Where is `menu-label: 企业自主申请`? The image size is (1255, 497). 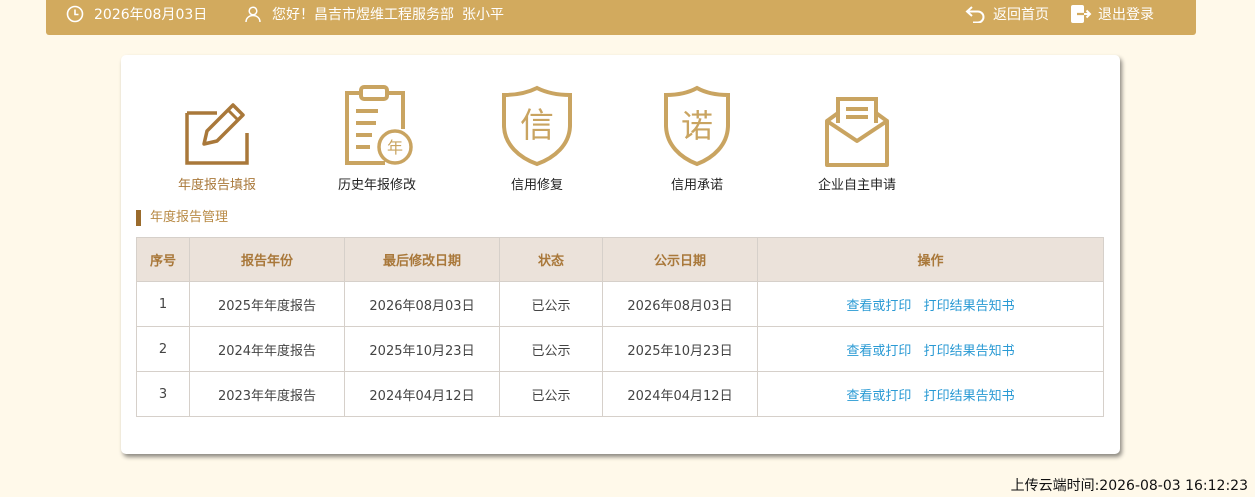
menu-label: 企业自主申请 is located at coordinates (856, 185).